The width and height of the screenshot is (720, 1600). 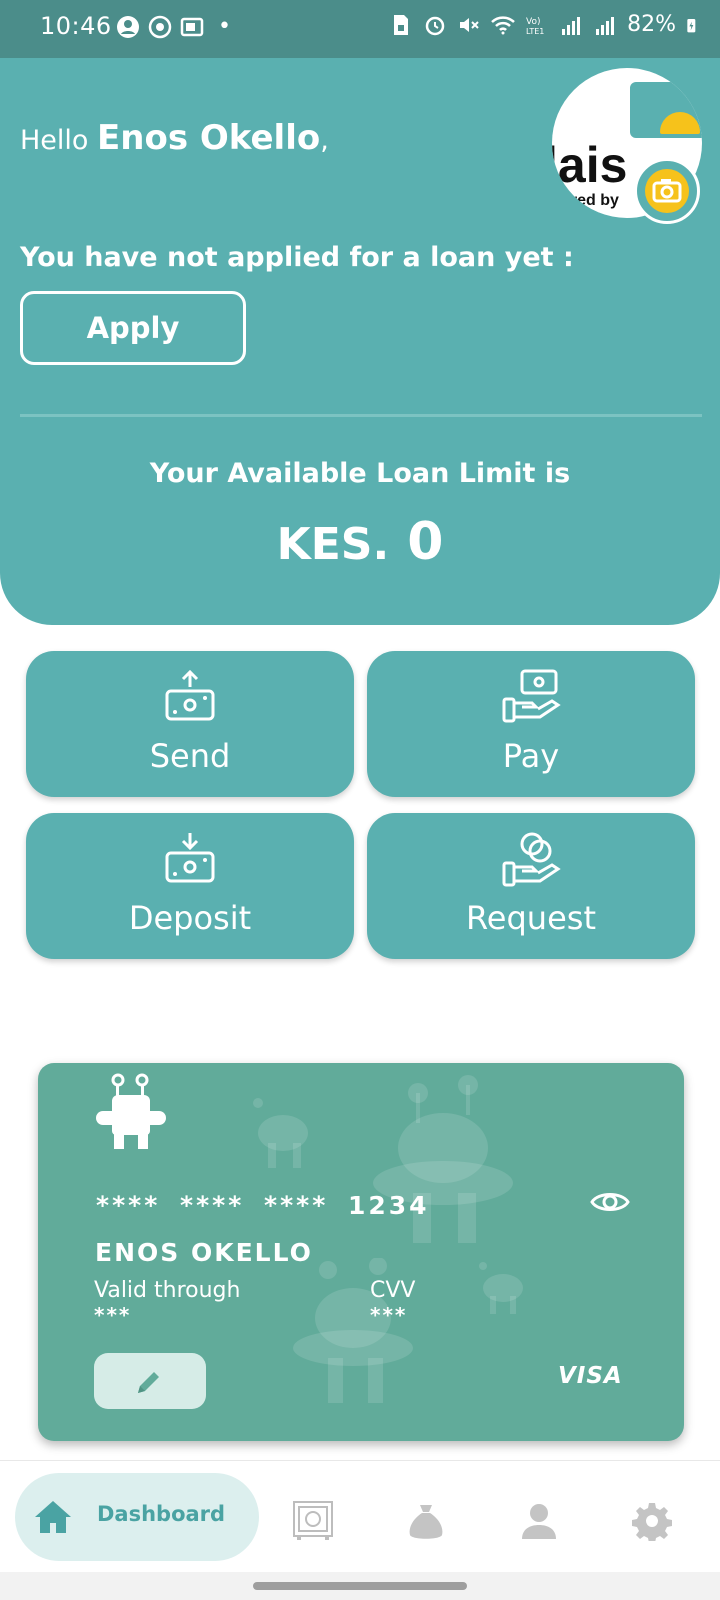 What do you see at coordinates (503, 24) in the screenshot?
I see `wifi-icon` at bounding box center [503, 24].